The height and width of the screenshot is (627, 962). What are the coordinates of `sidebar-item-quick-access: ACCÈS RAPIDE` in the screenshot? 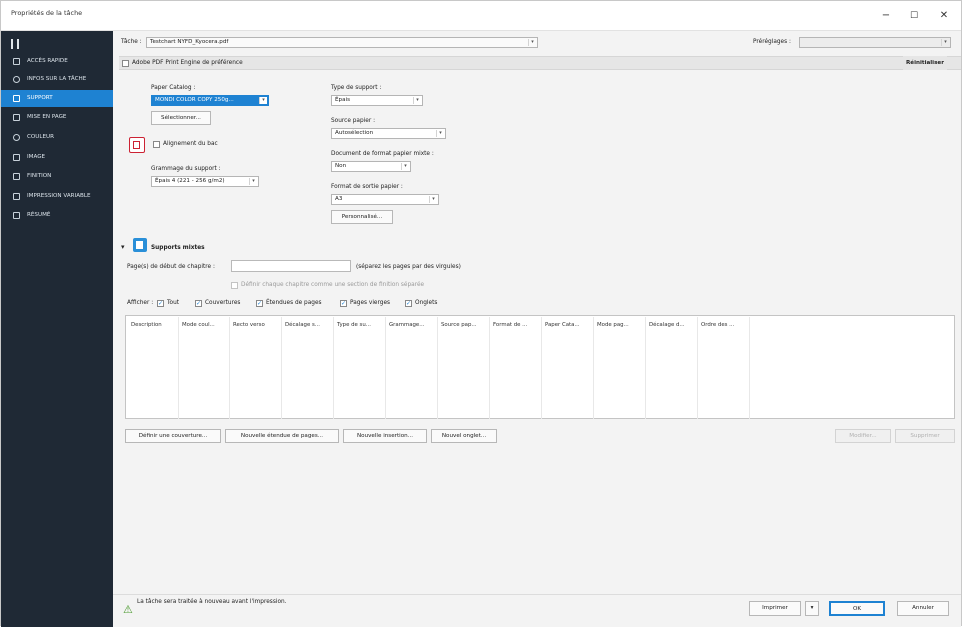 It's located at (57, 61).